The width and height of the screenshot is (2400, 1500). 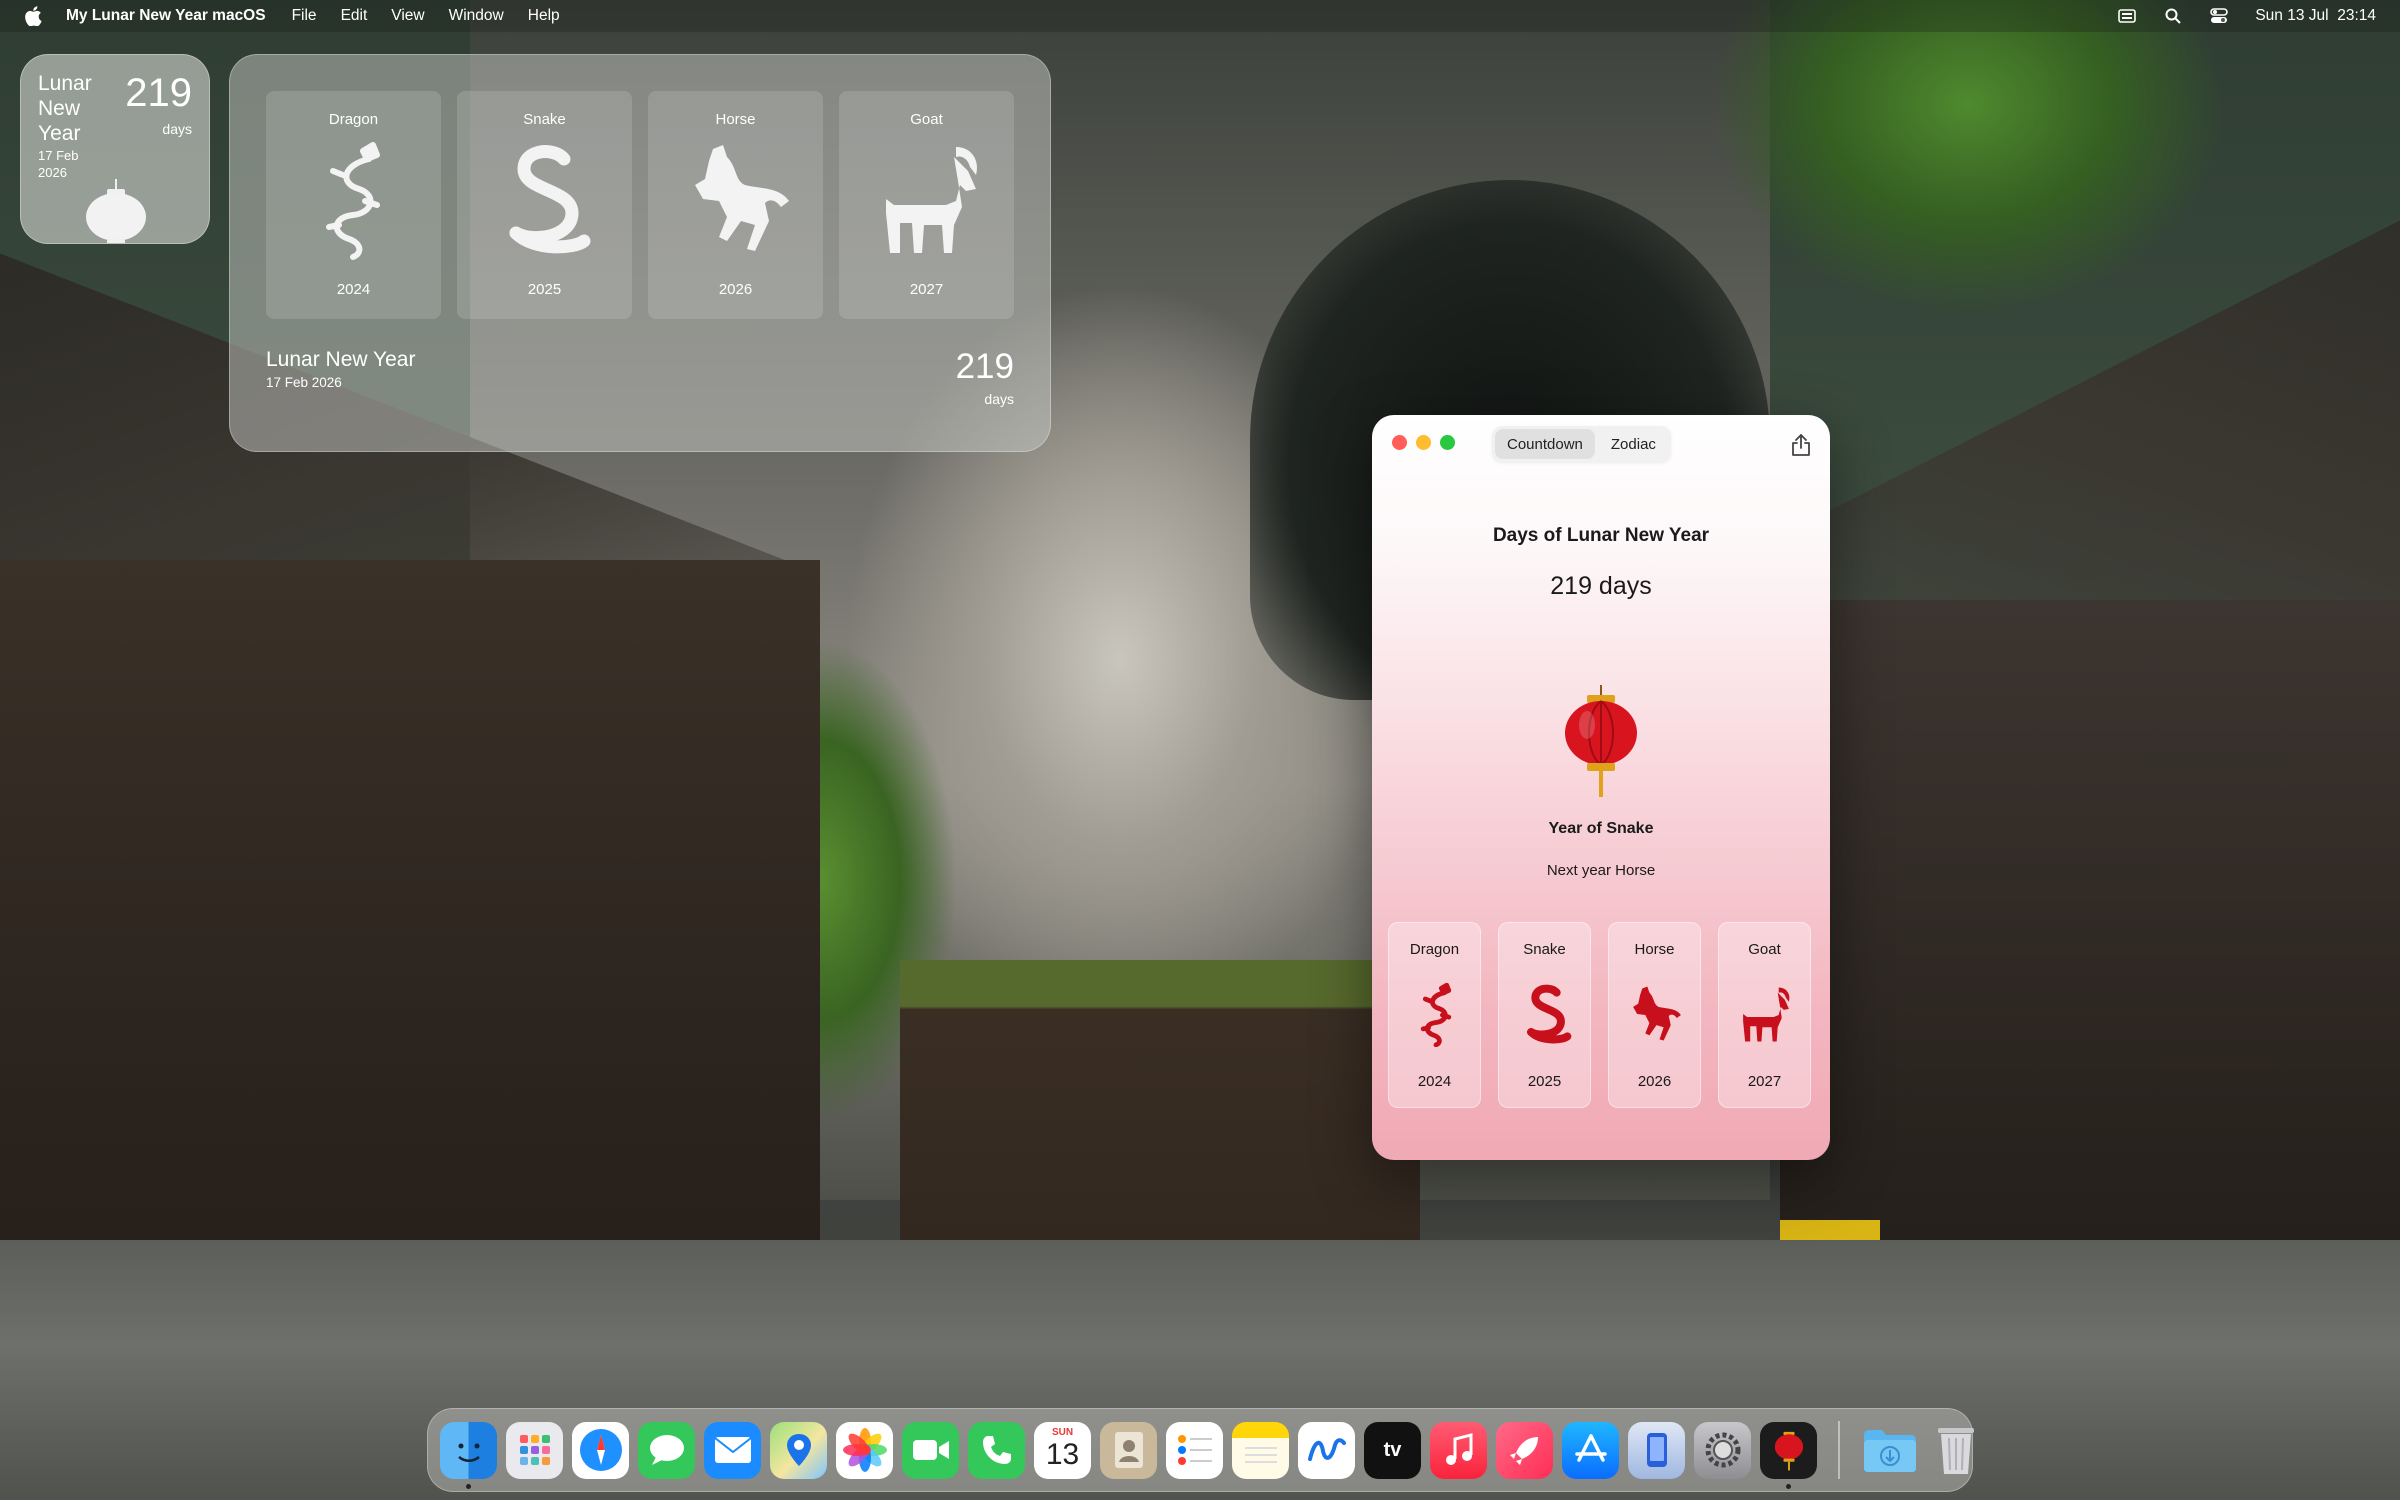 I want to click on appletv-icon: tv, so click(x=1392, y=1450).